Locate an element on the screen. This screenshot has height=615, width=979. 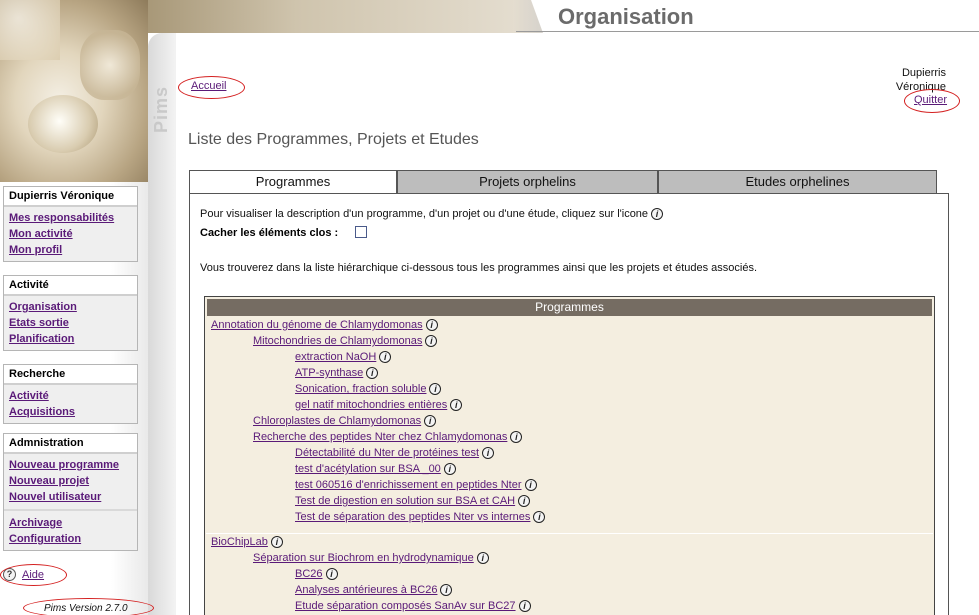
program-item: BioChipLab i is located at coordinates (247, 542).